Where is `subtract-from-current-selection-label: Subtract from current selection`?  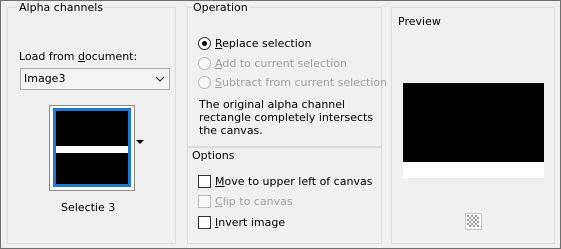
subtract-from-current-selection-label: Subtract from current selection is located at coordinates (301, 82).